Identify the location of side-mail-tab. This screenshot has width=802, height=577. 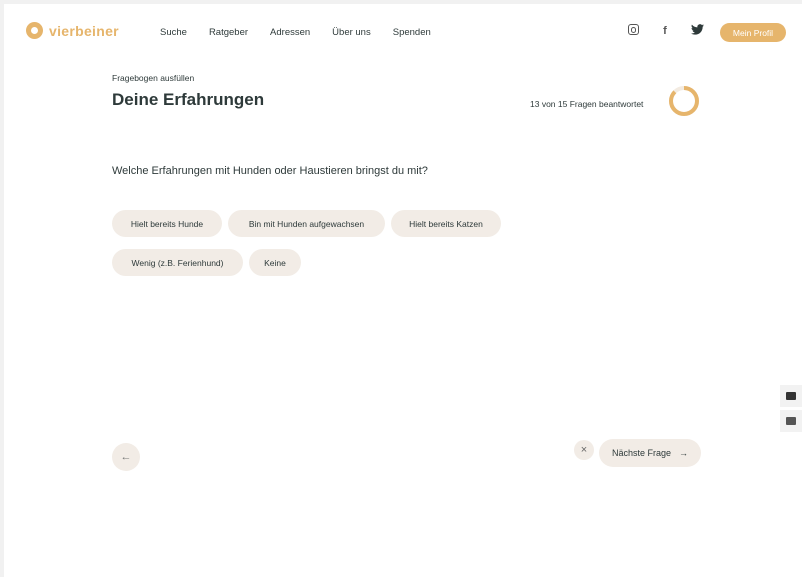
(791, 421).